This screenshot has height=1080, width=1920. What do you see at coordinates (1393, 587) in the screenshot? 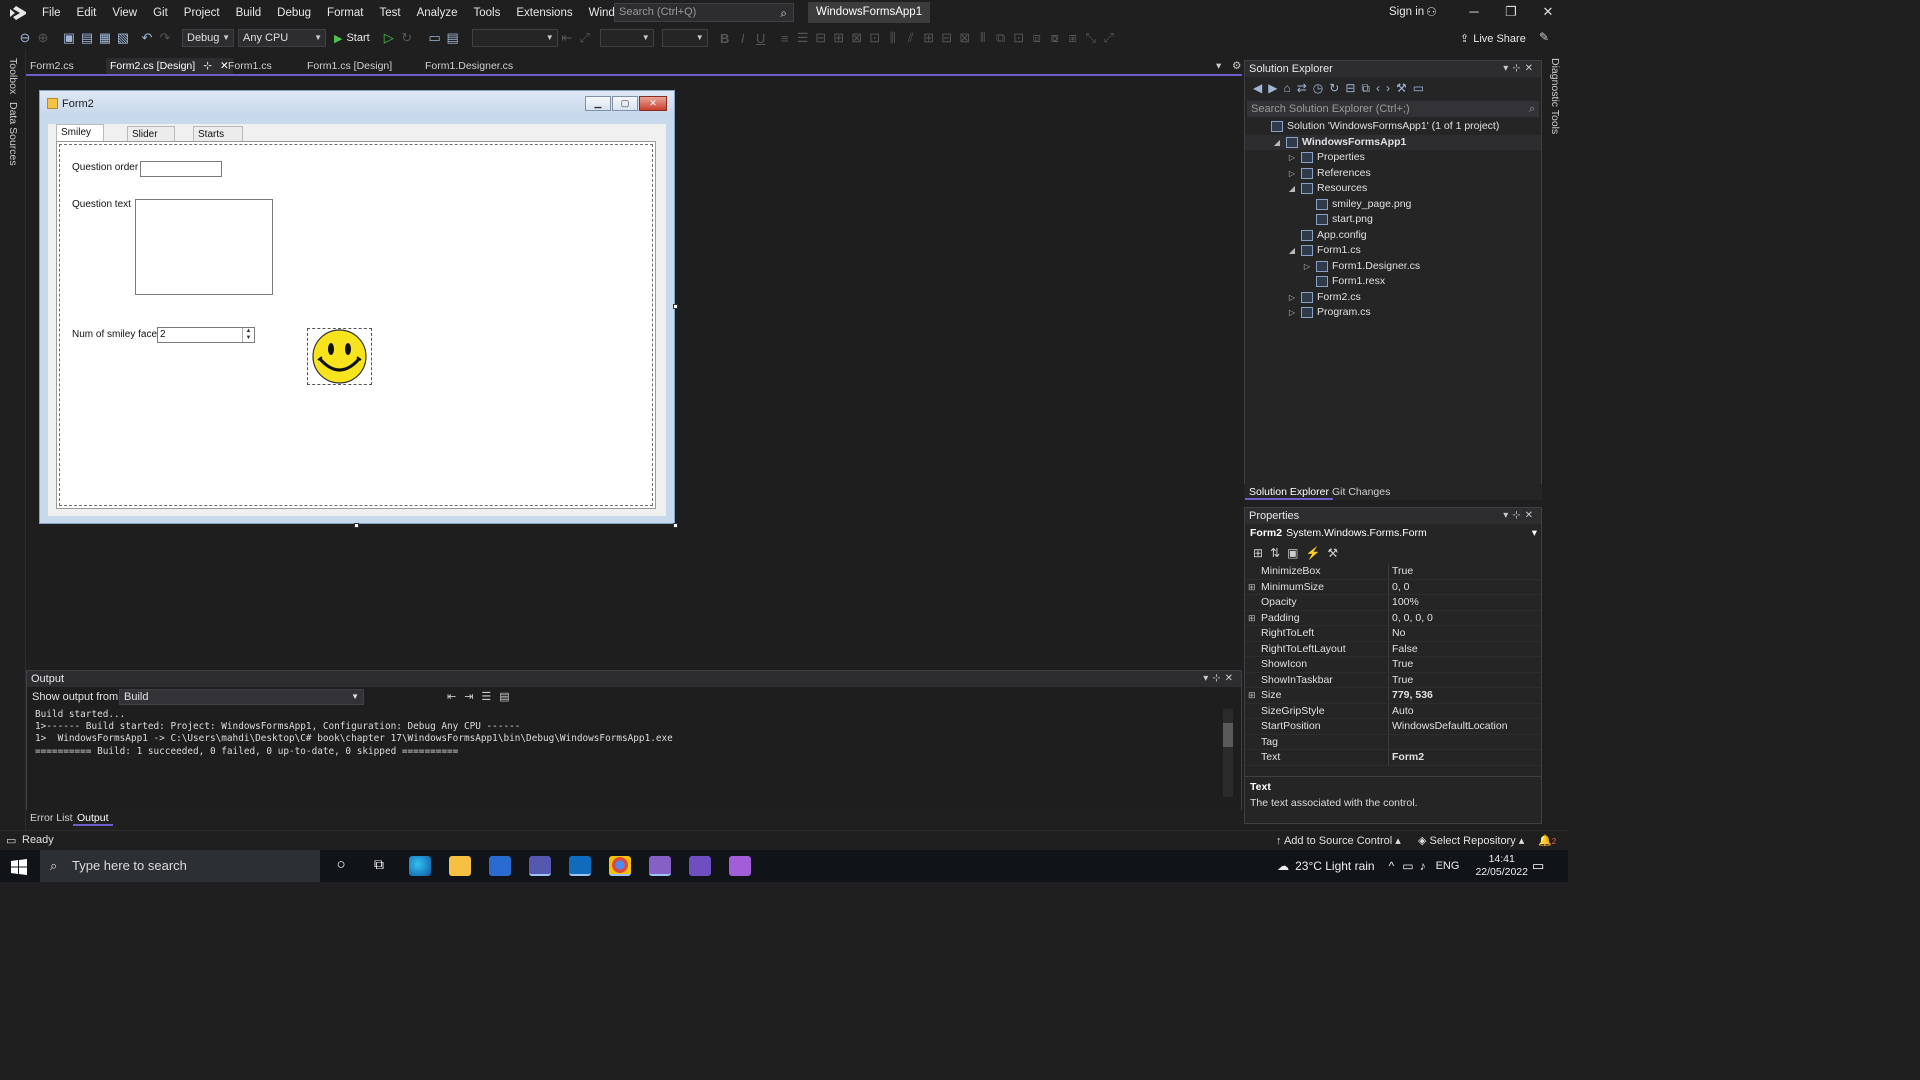
I see `property-row: ⊞ MinimumSize 0, 0` at bounding box center [1393, 587].